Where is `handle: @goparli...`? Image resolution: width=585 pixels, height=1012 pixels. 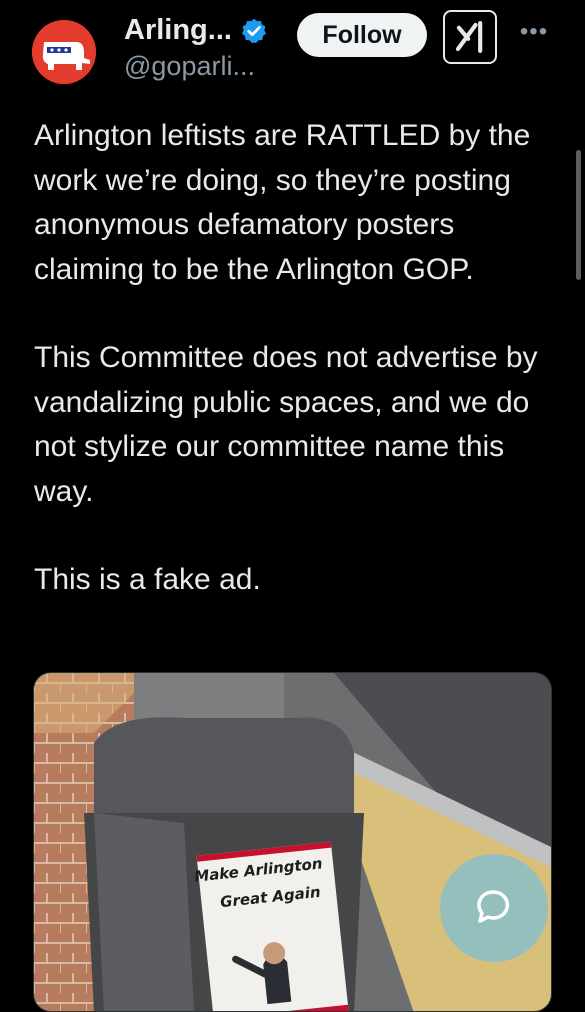 handle: @goparli... is located at coordinates (189, 66).